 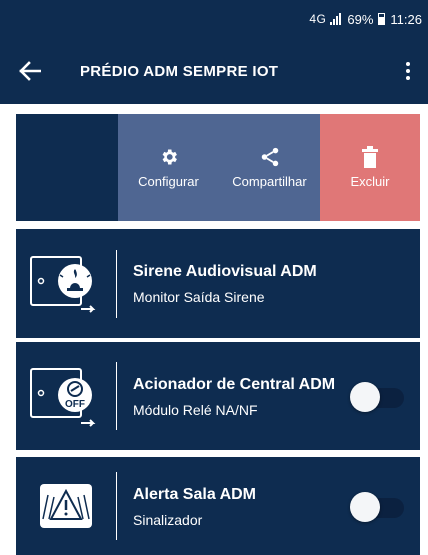 I want to click on device-name: Sirene Audiovisual ADM, so click(x=225, y=271).